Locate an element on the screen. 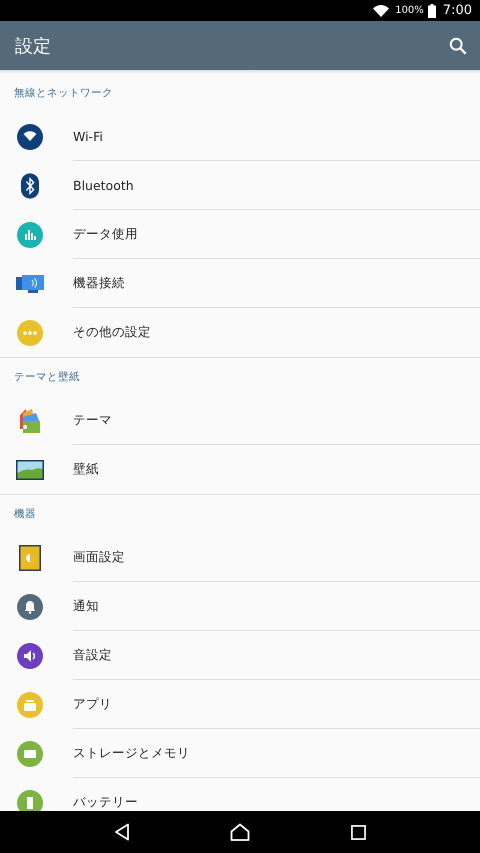 The height and width of the screenshot is (853, 480). setting-item: アプリ is located at coordinates (92, 704).